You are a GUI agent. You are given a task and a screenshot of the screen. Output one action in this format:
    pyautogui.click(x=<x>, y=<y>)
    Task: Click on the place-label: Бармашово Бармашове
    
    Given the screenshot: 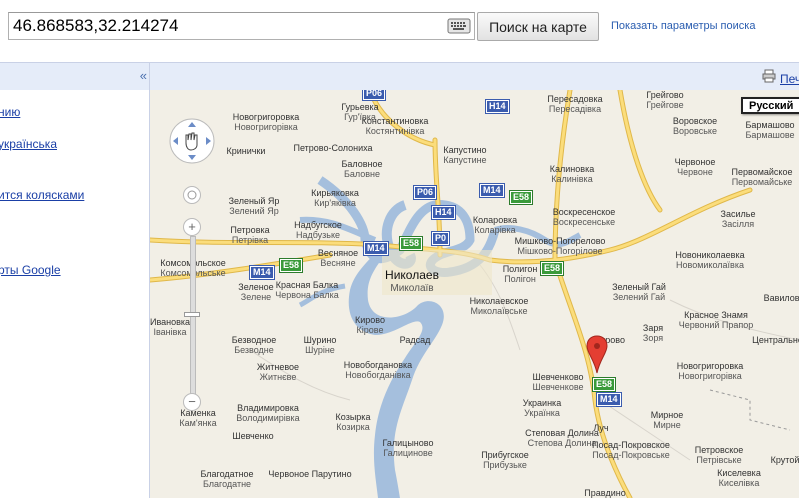 What is the action you would take?
    pyautogui.click(x=770, y=130)
    